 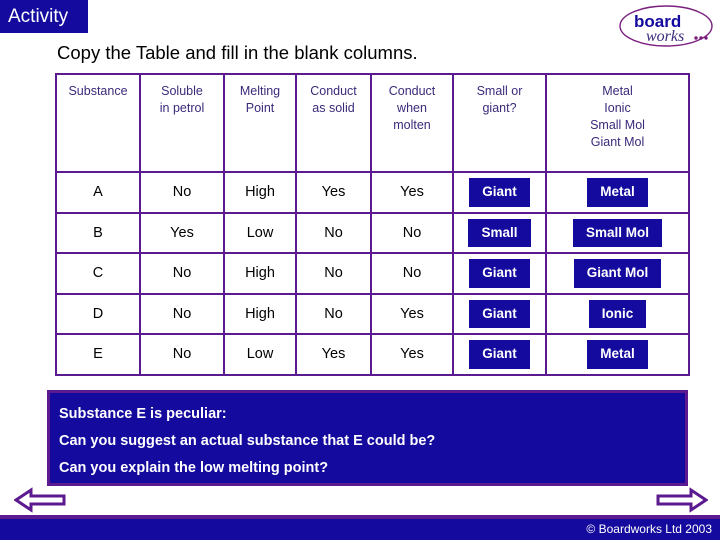 I want to click on cell-structure-type: Small Mol, so click(x=617, y=232).